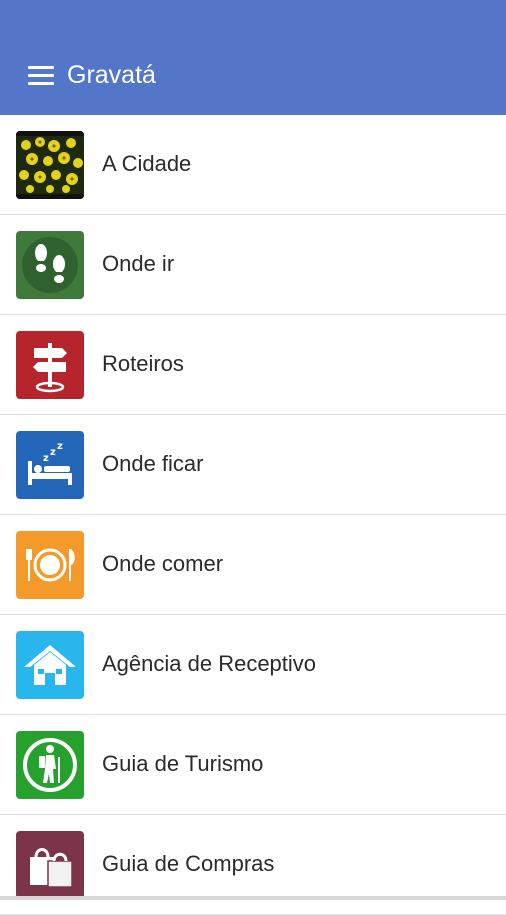  I want to click on plate-cutlery-icon, so click(50, 565).